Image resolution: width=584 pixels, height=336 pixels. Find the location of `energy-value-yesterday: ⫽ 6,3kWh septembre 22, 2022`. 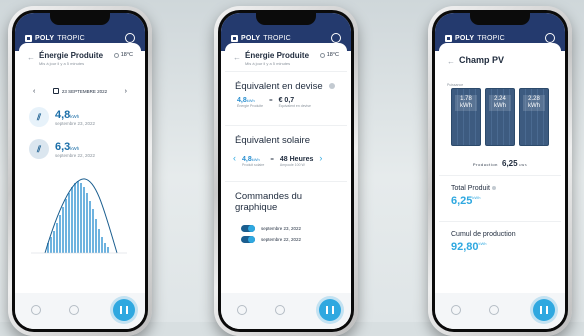

energy-value-yesterday: ⫽ 6,3kWh septembre 22, 2022 is located at coordinates (62, 149).